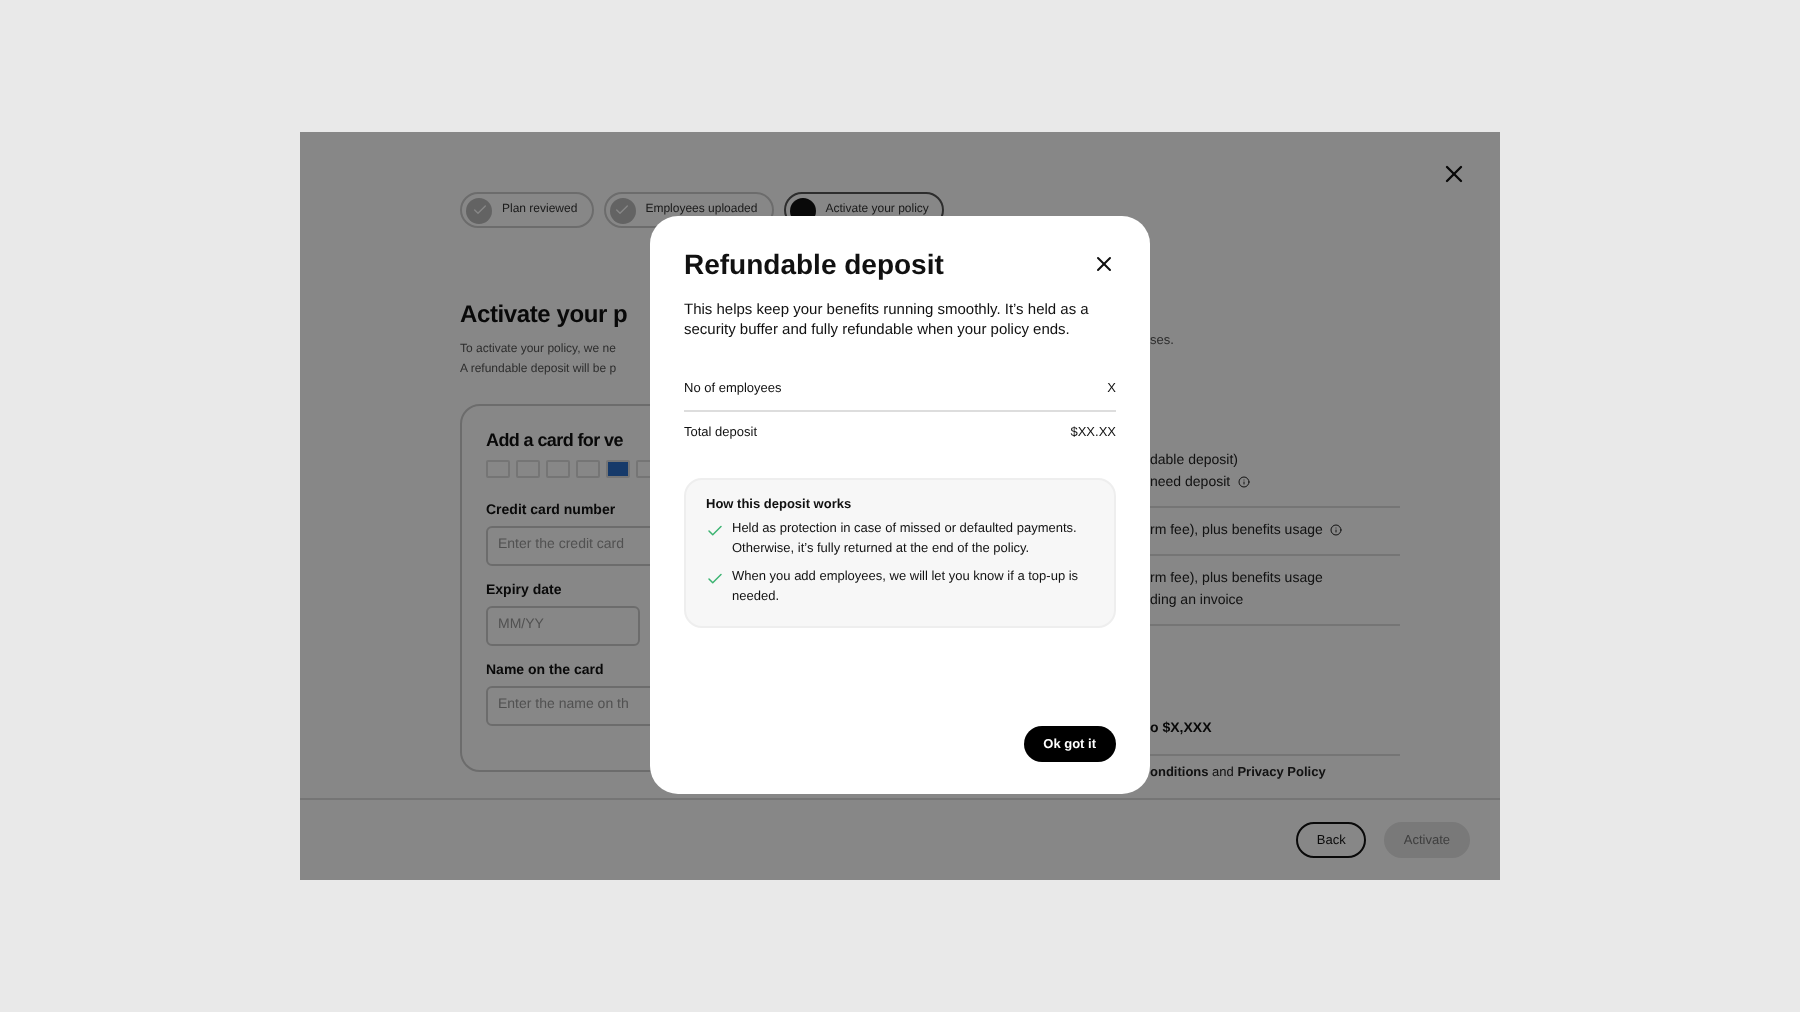 The width and height of the screenshot is (1800, 1012). I want to click on close-icon, so click(1104, 264).